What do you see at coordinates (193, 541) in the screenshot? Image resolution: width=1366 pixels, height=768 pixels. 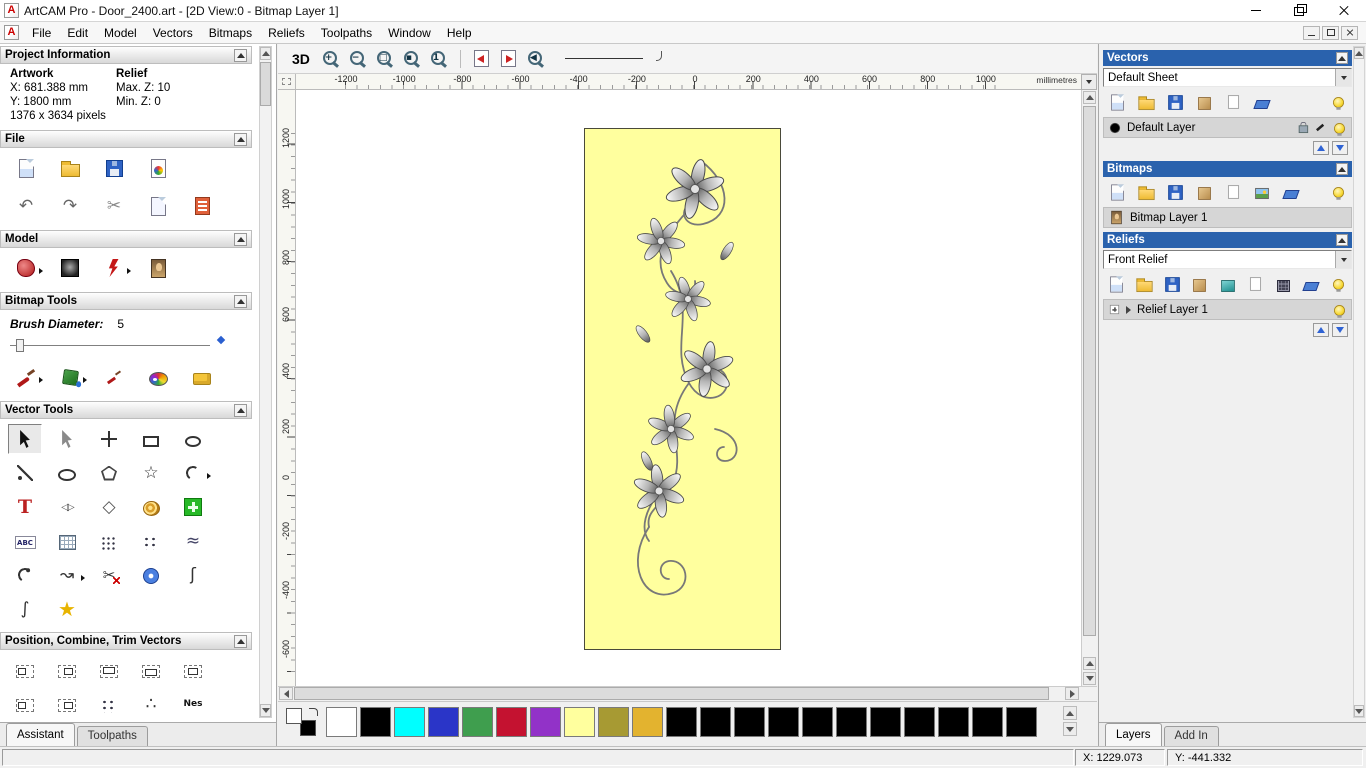 I see `wave-measure-icon: ≈` at bounding box center [193, 541].